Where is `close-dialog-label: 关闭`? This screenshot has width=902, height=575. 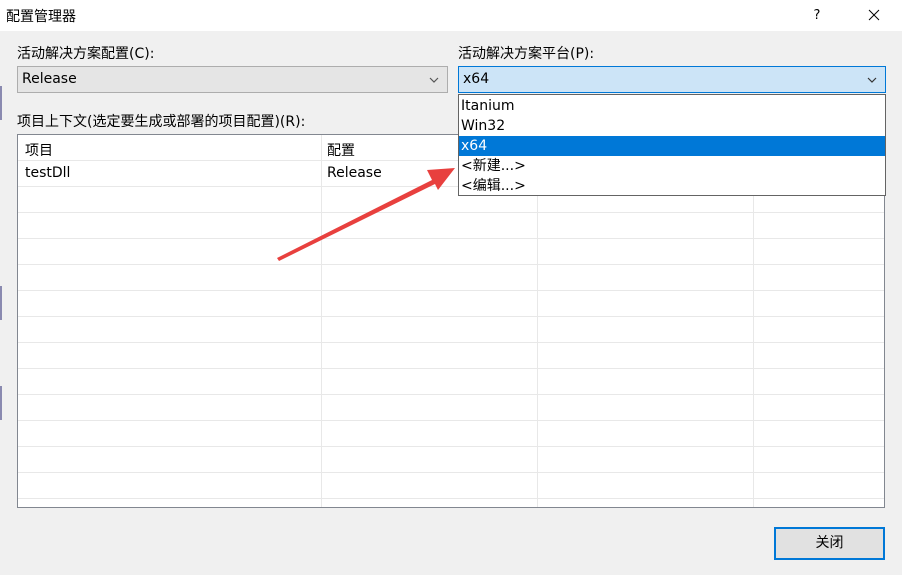 close-dialog-label: 关闭 is located at coordinates (829, 543).